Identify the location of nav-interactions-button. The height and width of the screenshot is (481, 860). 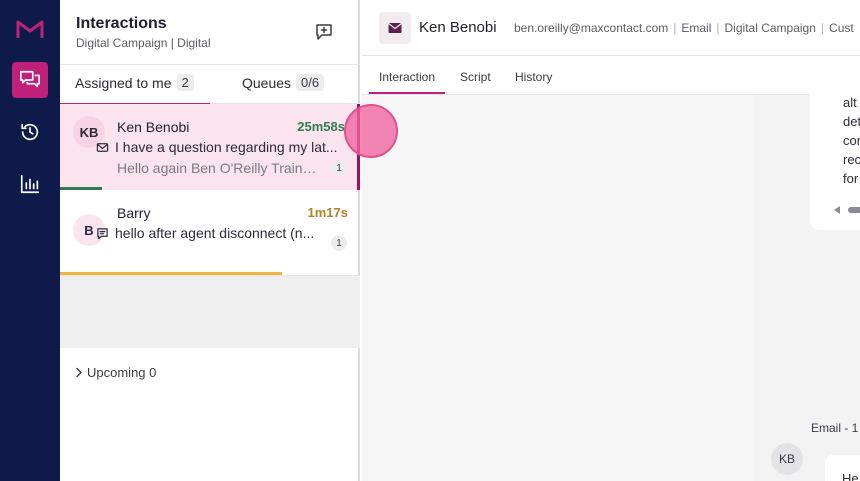
(30, 80).